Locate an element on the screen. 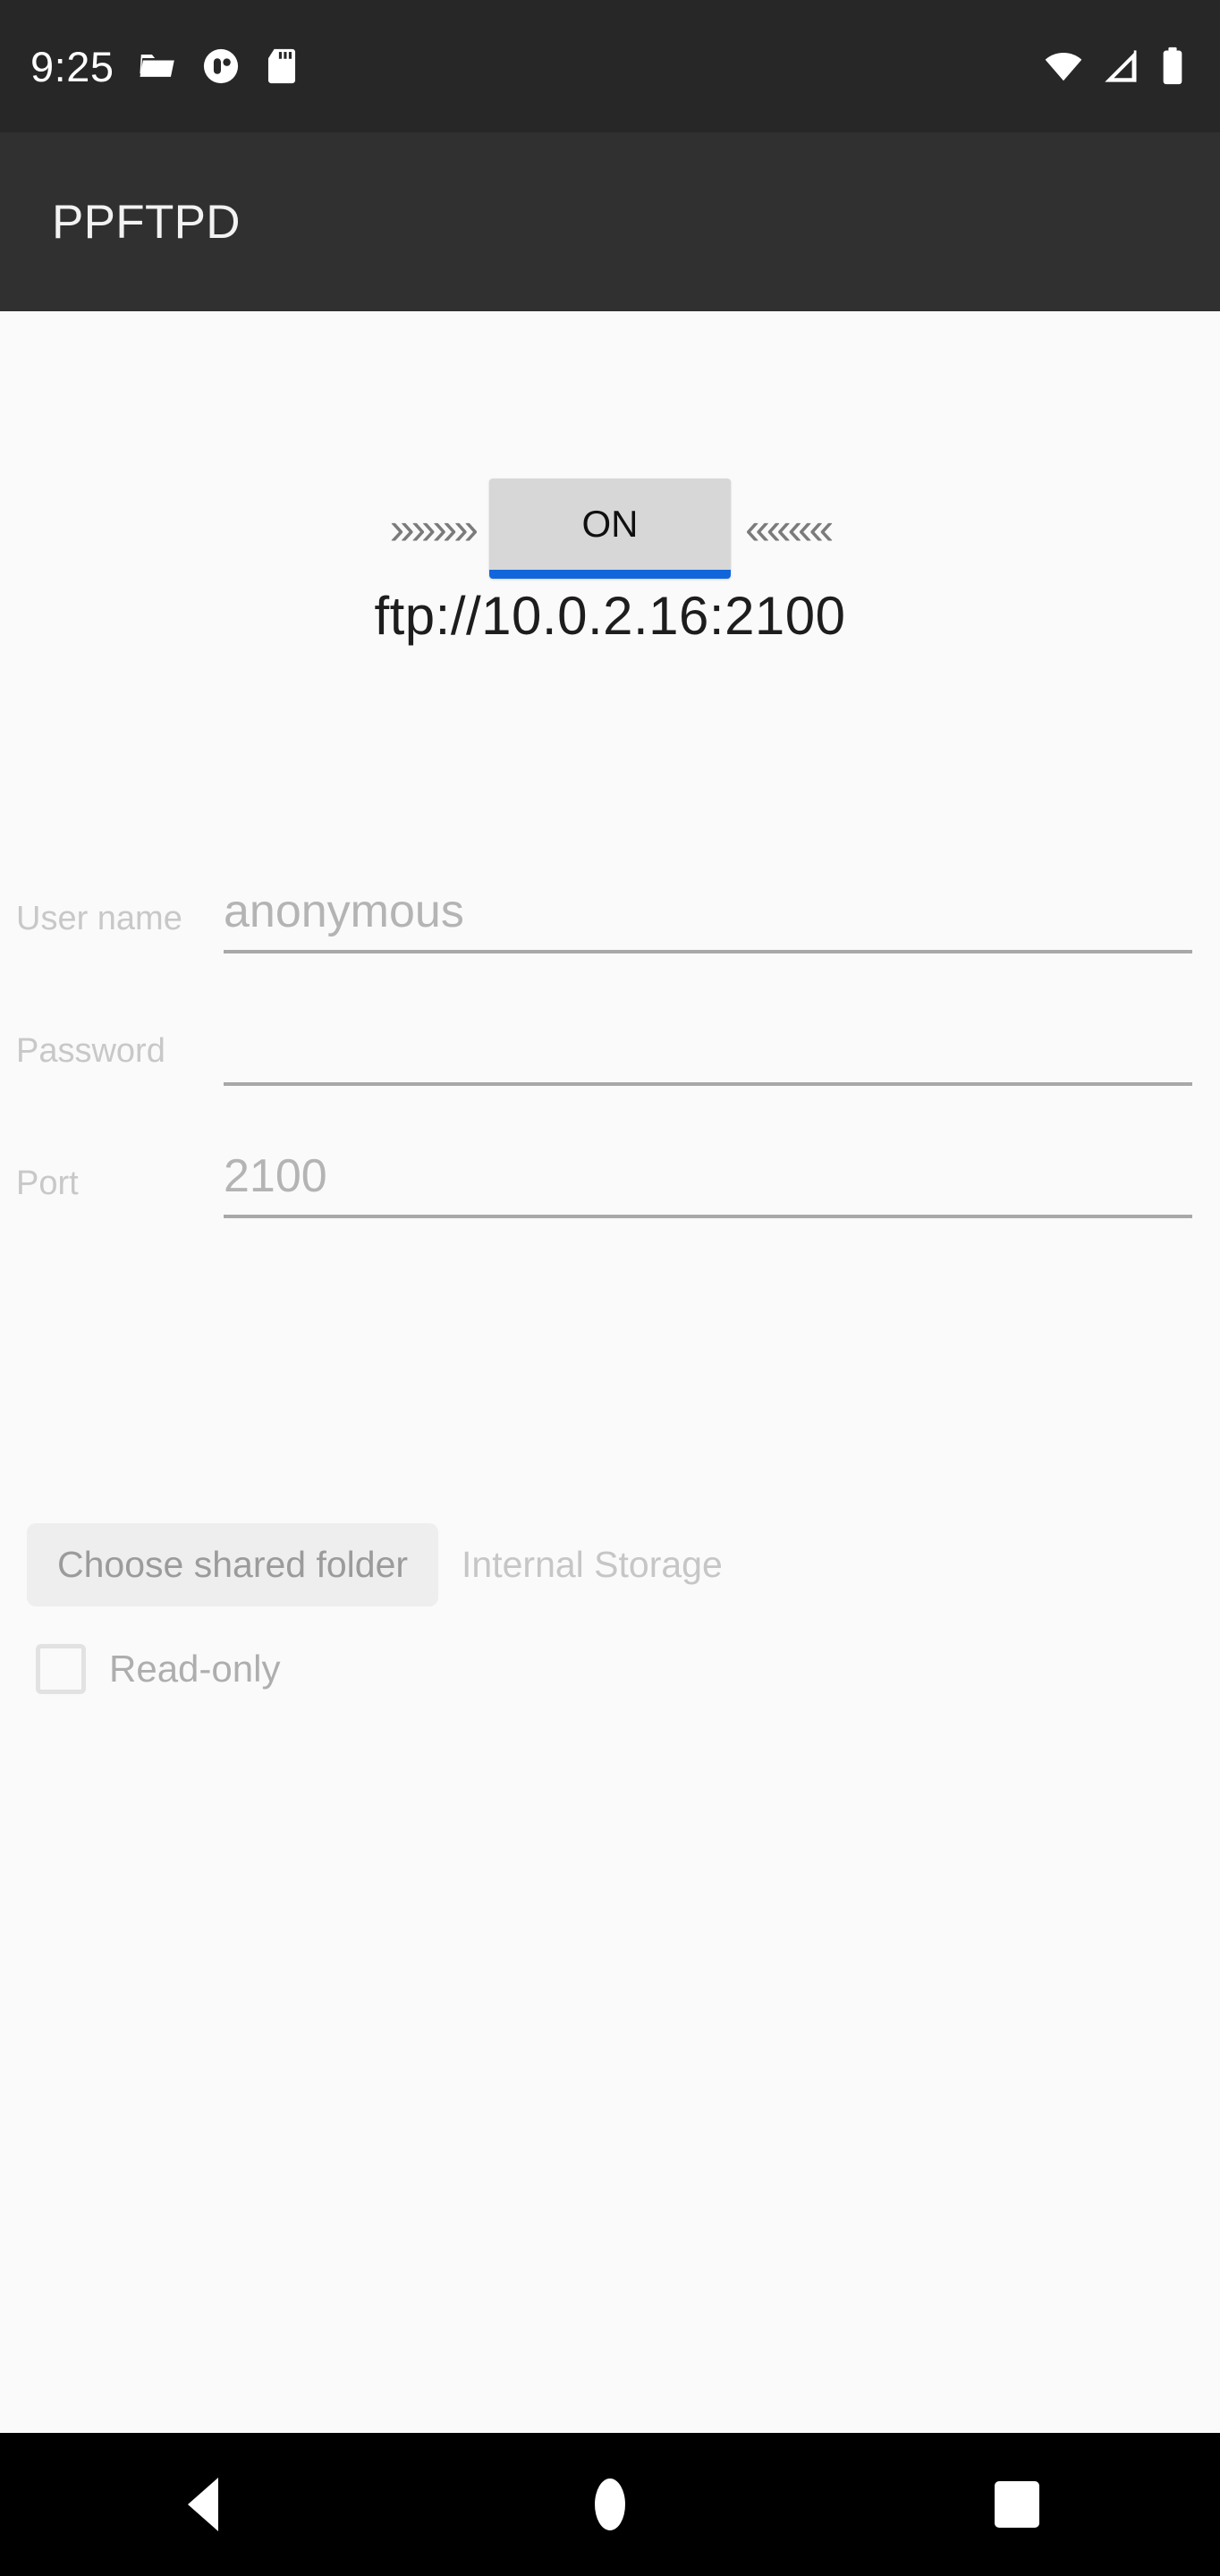 Image resolution: width=1220 pixels, height=2576 pixels. server-power-toggle-button: ON is located at coordinates (610, 529).